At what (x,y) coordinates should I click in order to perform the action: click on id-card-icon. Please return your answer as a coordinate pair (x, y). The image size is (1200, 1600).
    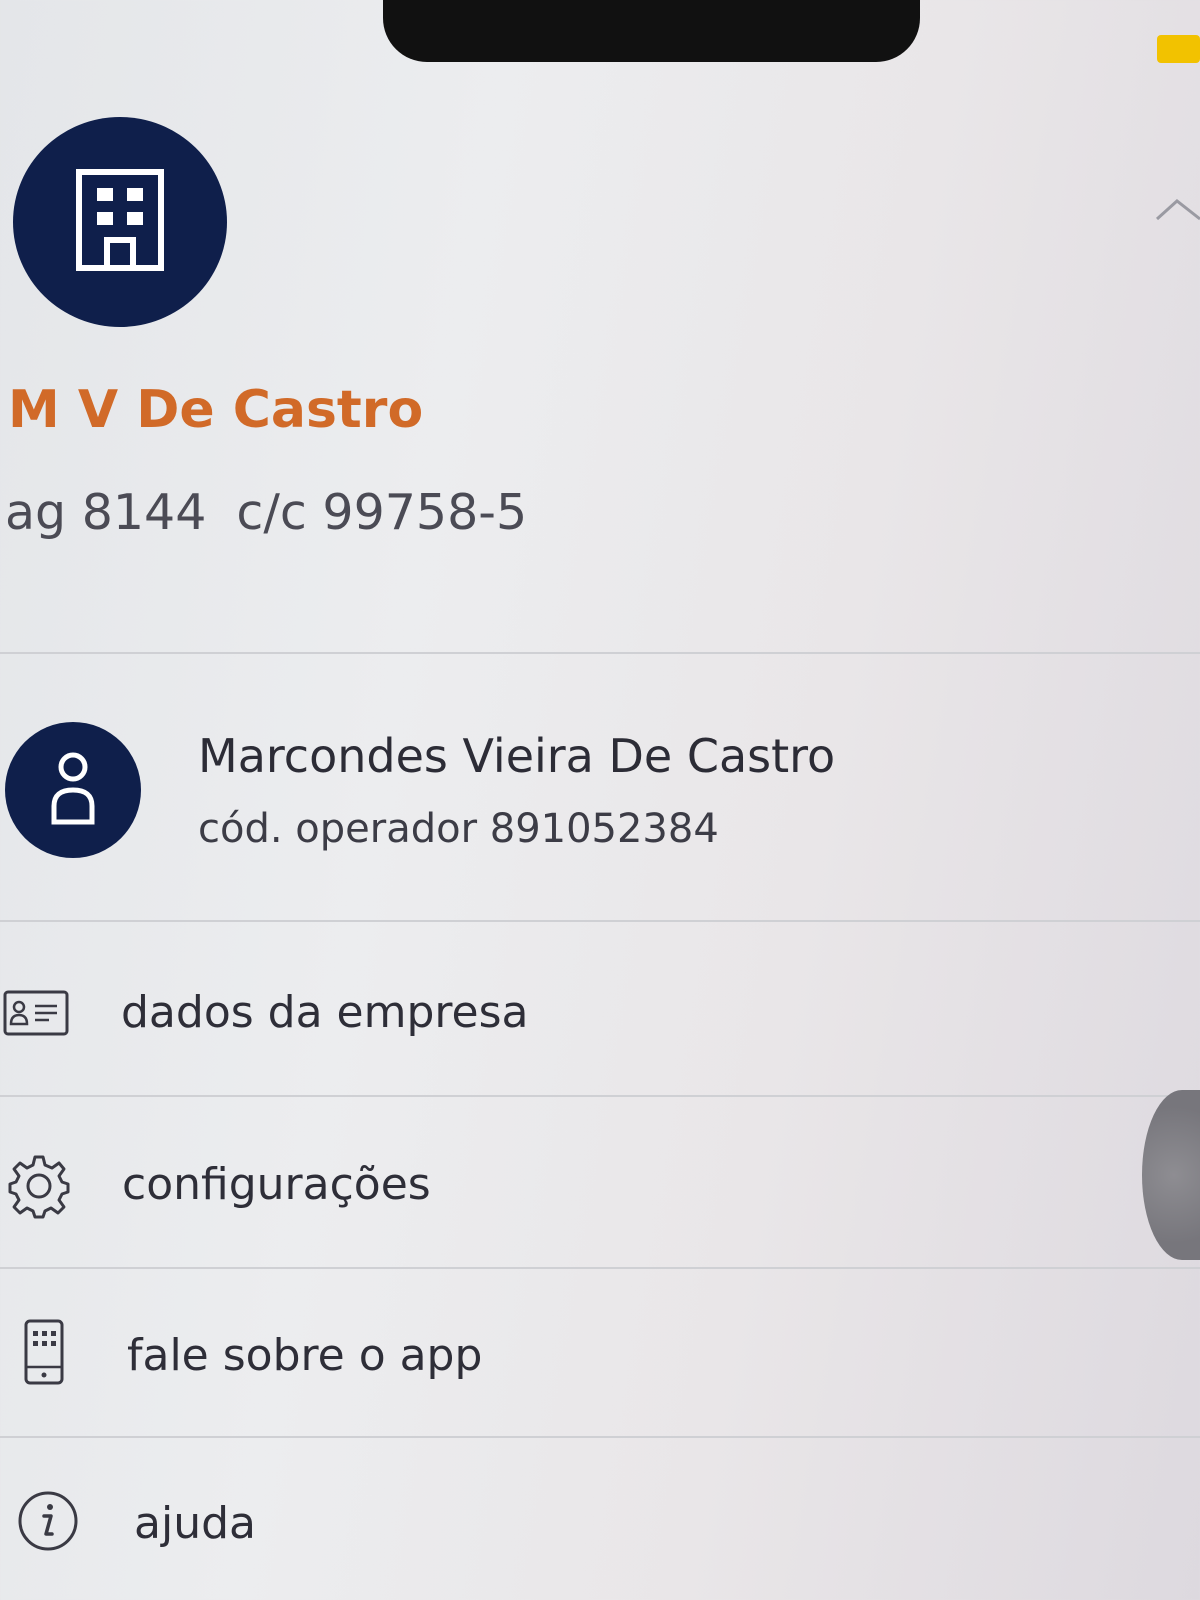
    Looking at the image, I should click on (36, 1013).